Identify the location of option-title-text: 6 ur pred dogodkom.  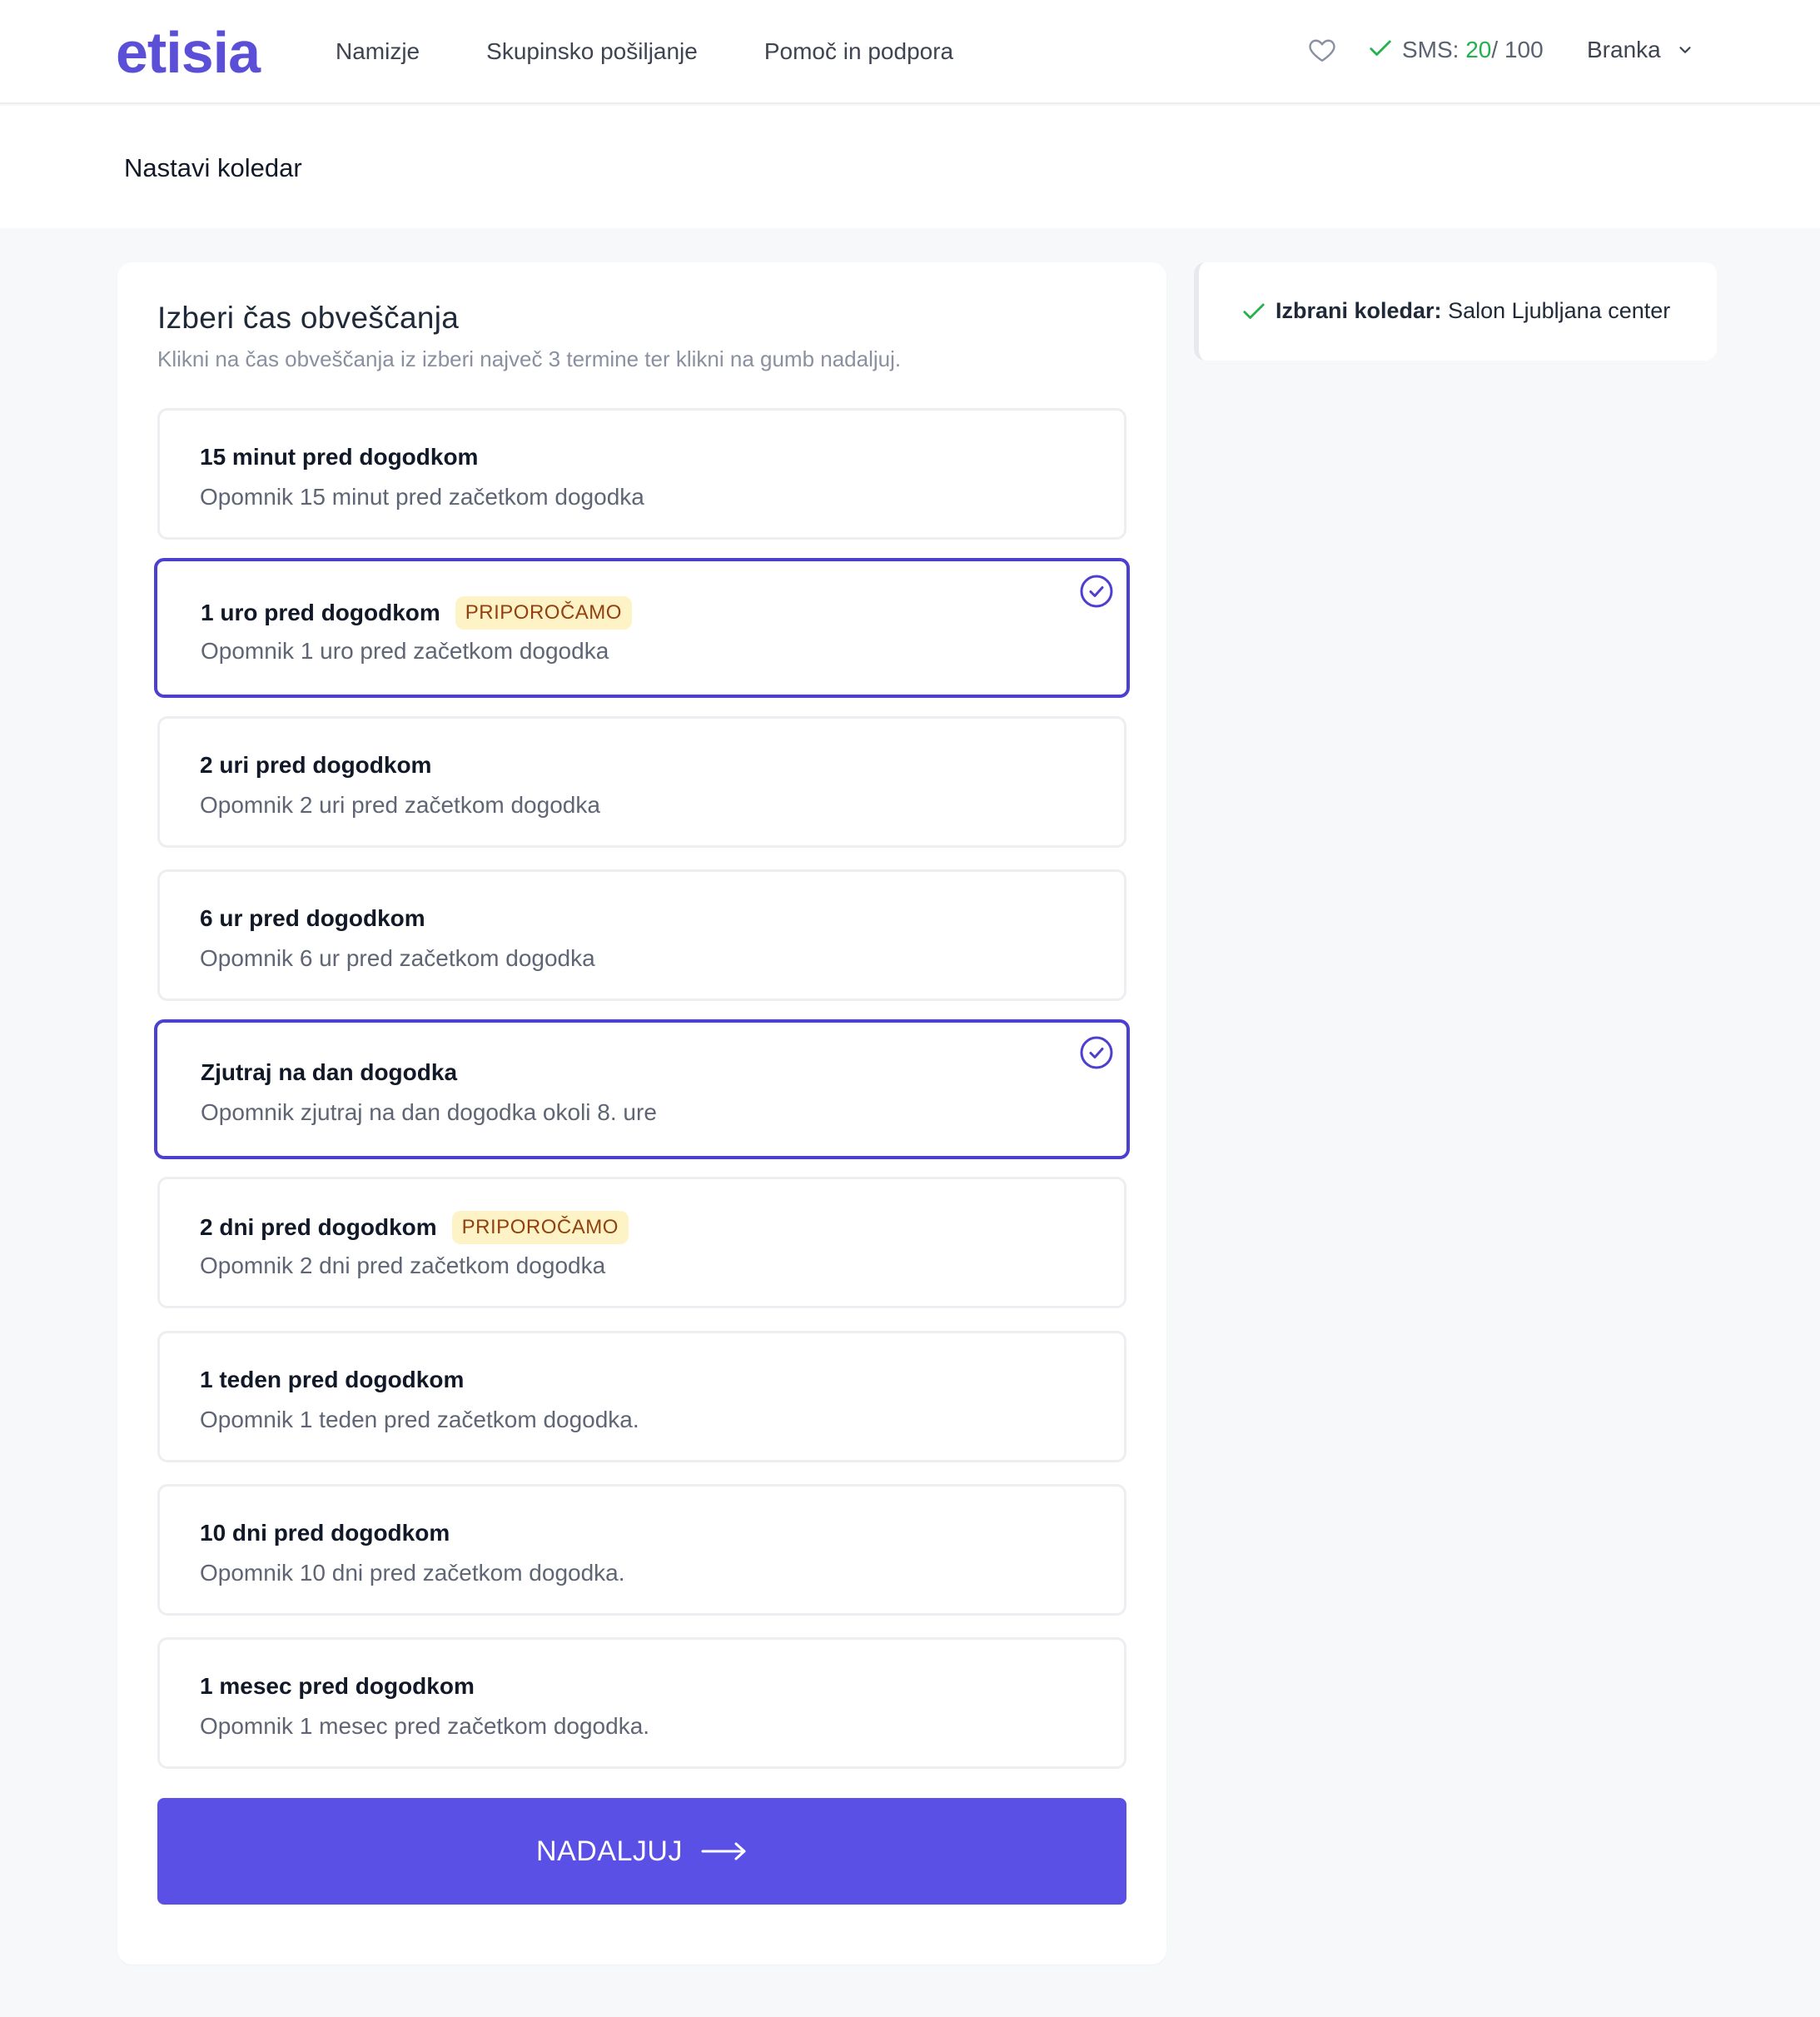
(312, 918).